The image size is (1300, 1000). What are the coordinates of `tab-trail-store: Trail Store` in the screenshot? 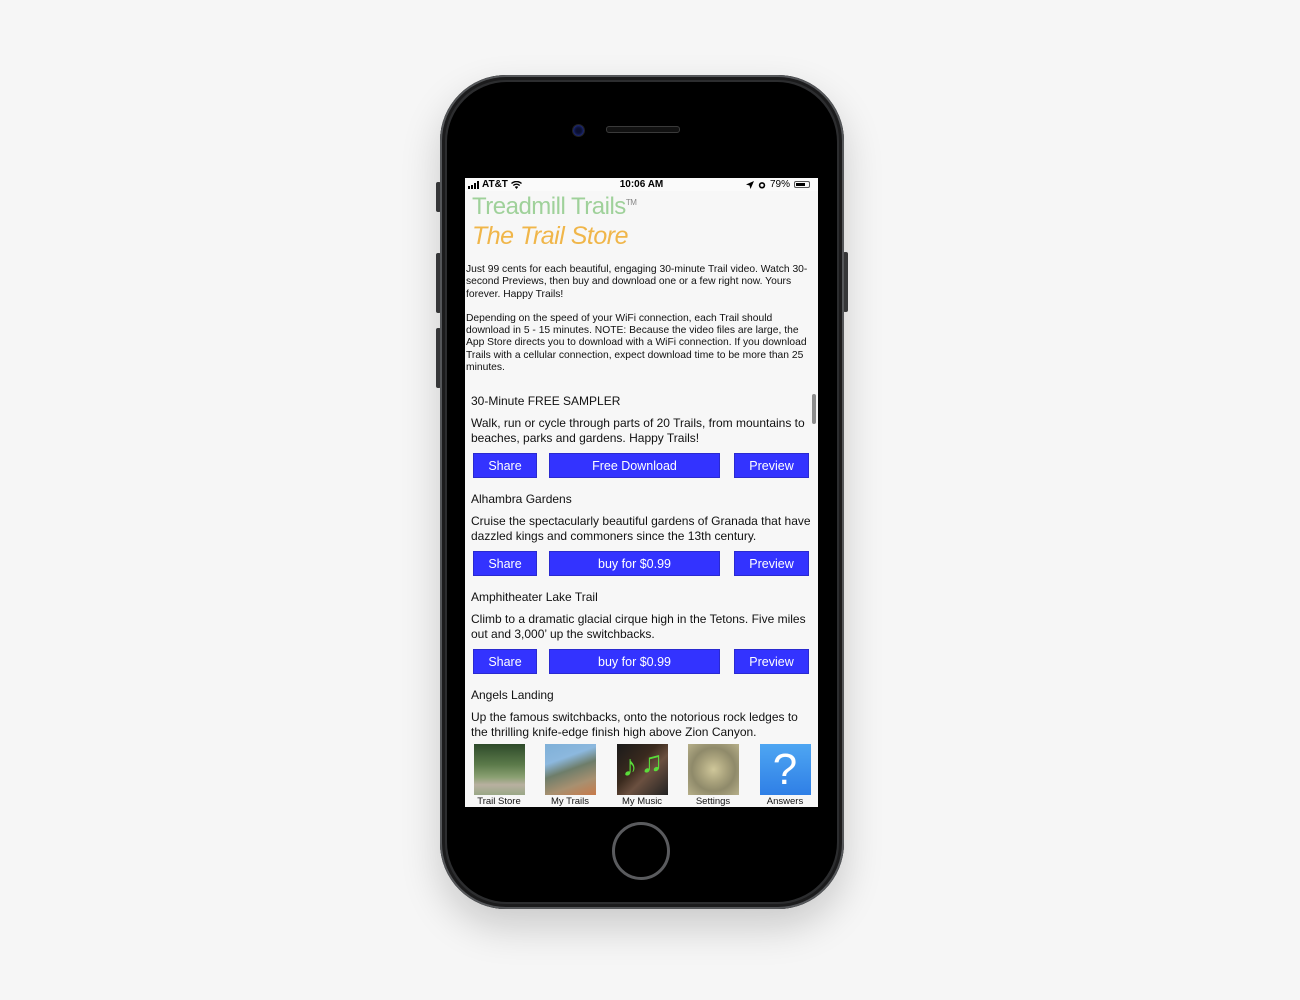 It's located at (499, 775).